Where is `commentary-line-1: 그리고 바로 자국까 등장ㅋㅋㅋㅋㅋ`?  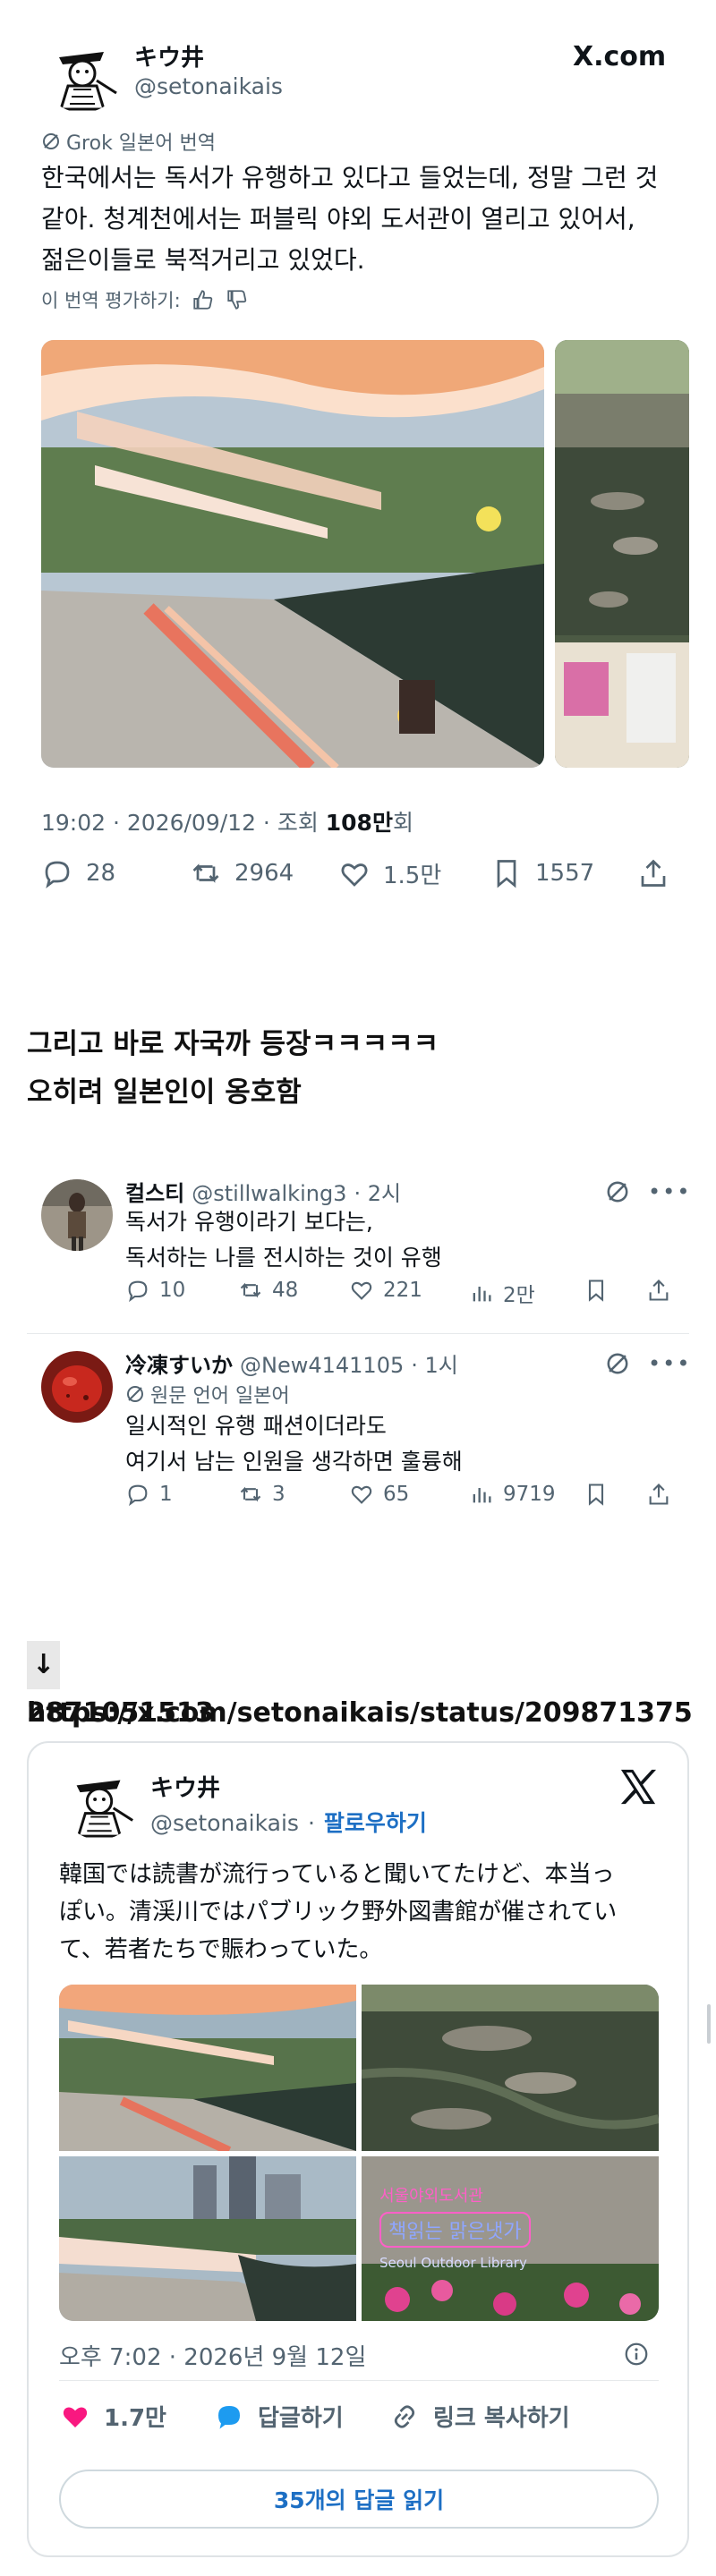 commentary-line-1: 그리고 바로 자국까 등장ㅋㅋㅋㅋㅋ is located at coordinates (233, 1044).